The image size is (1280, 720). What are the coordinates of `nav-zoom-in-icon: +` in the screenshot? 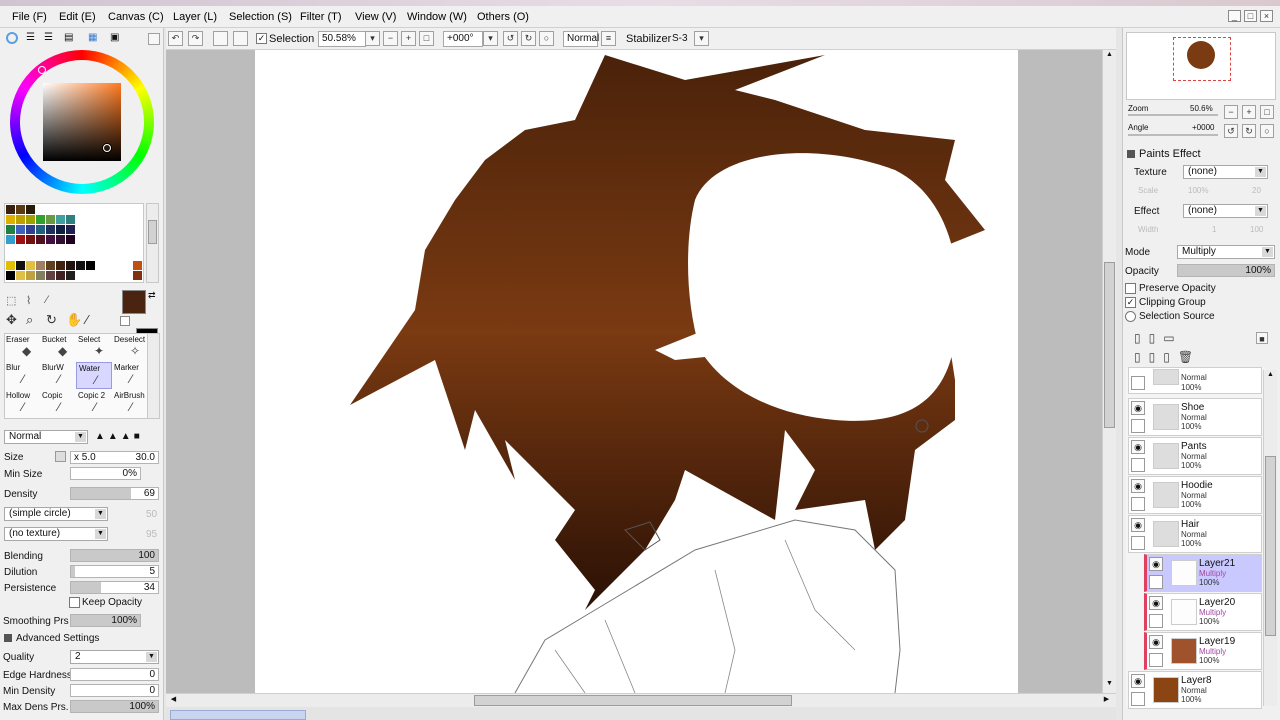 It's located at (1249, 112).